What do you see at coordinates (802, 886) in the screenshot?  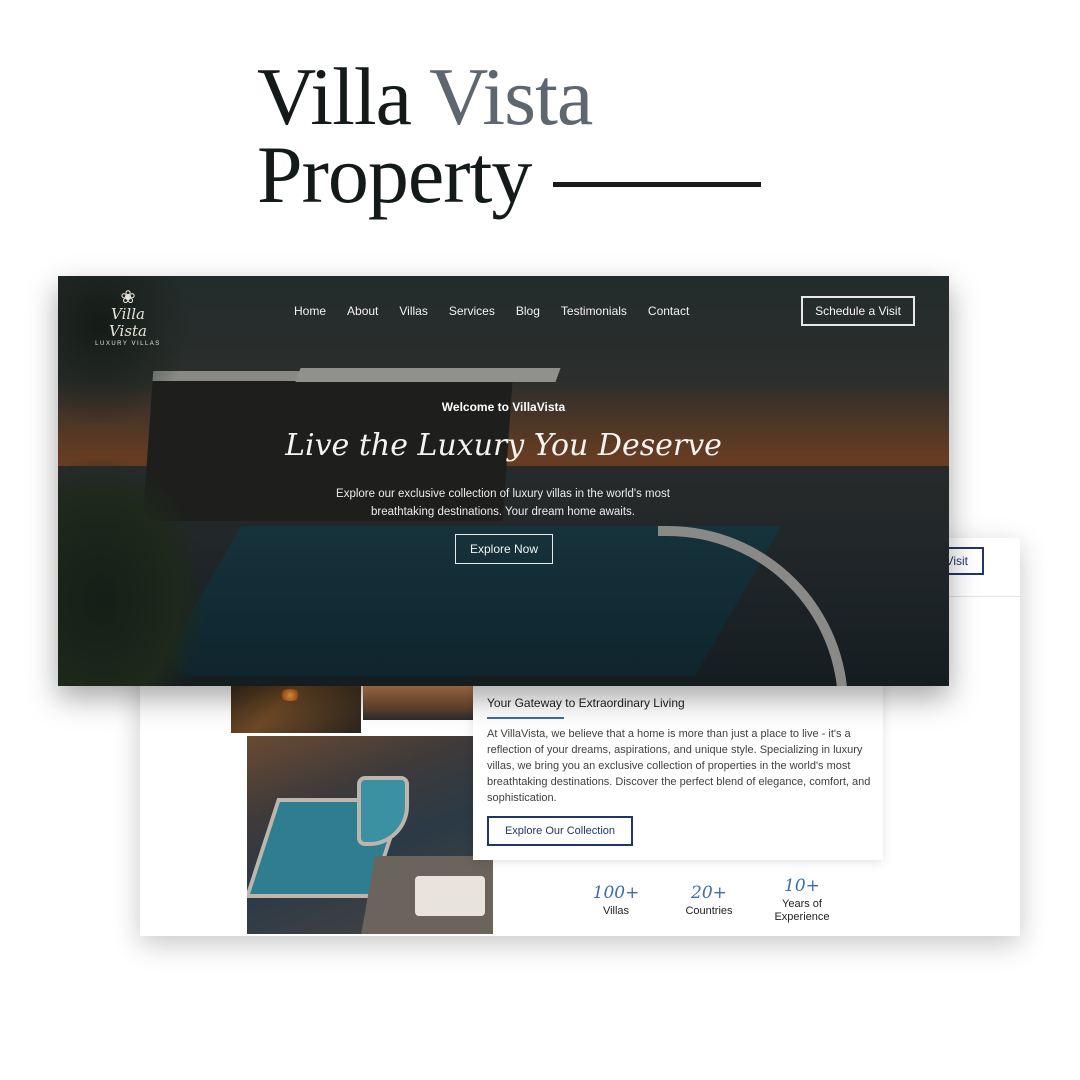 I see `stat-value: 10+` at bounding box center [802, 886].